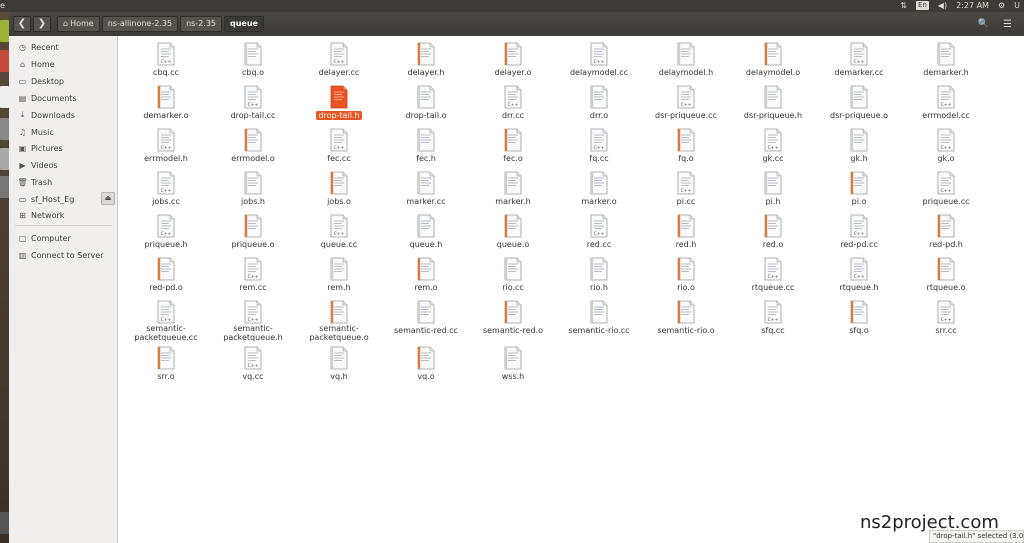 The height and width of the screenshot is (543, 1024). Describe the element at coordinates (686, 317) in the screenshot. I see `file-item: semantic-rio.o` at that location.